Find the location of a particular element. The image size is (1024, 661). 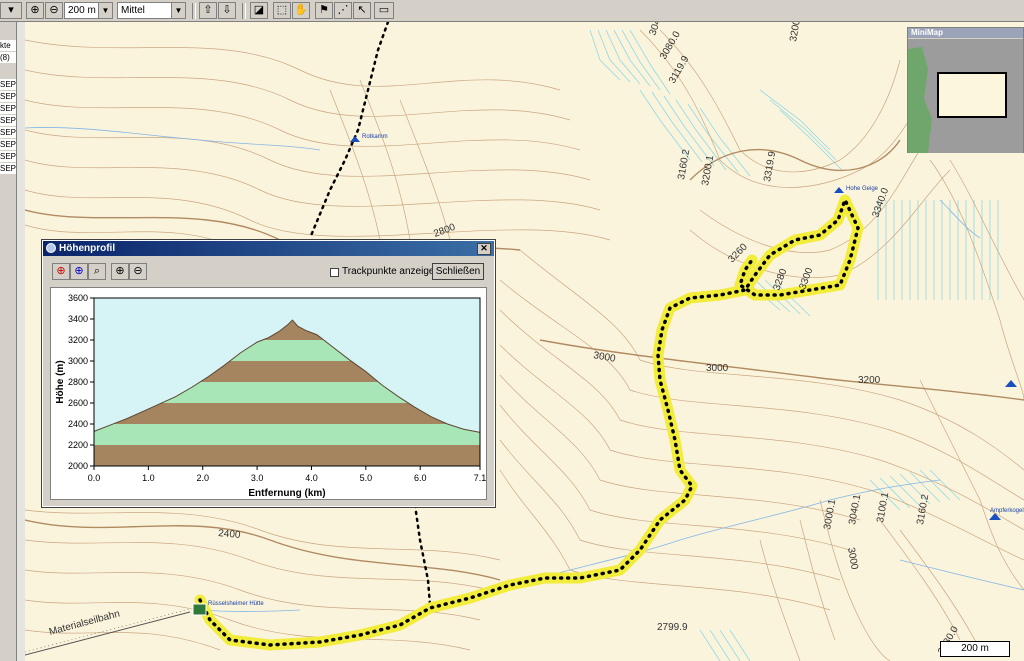

y-tick-label: 2000 is located at coordinates (78, 466).